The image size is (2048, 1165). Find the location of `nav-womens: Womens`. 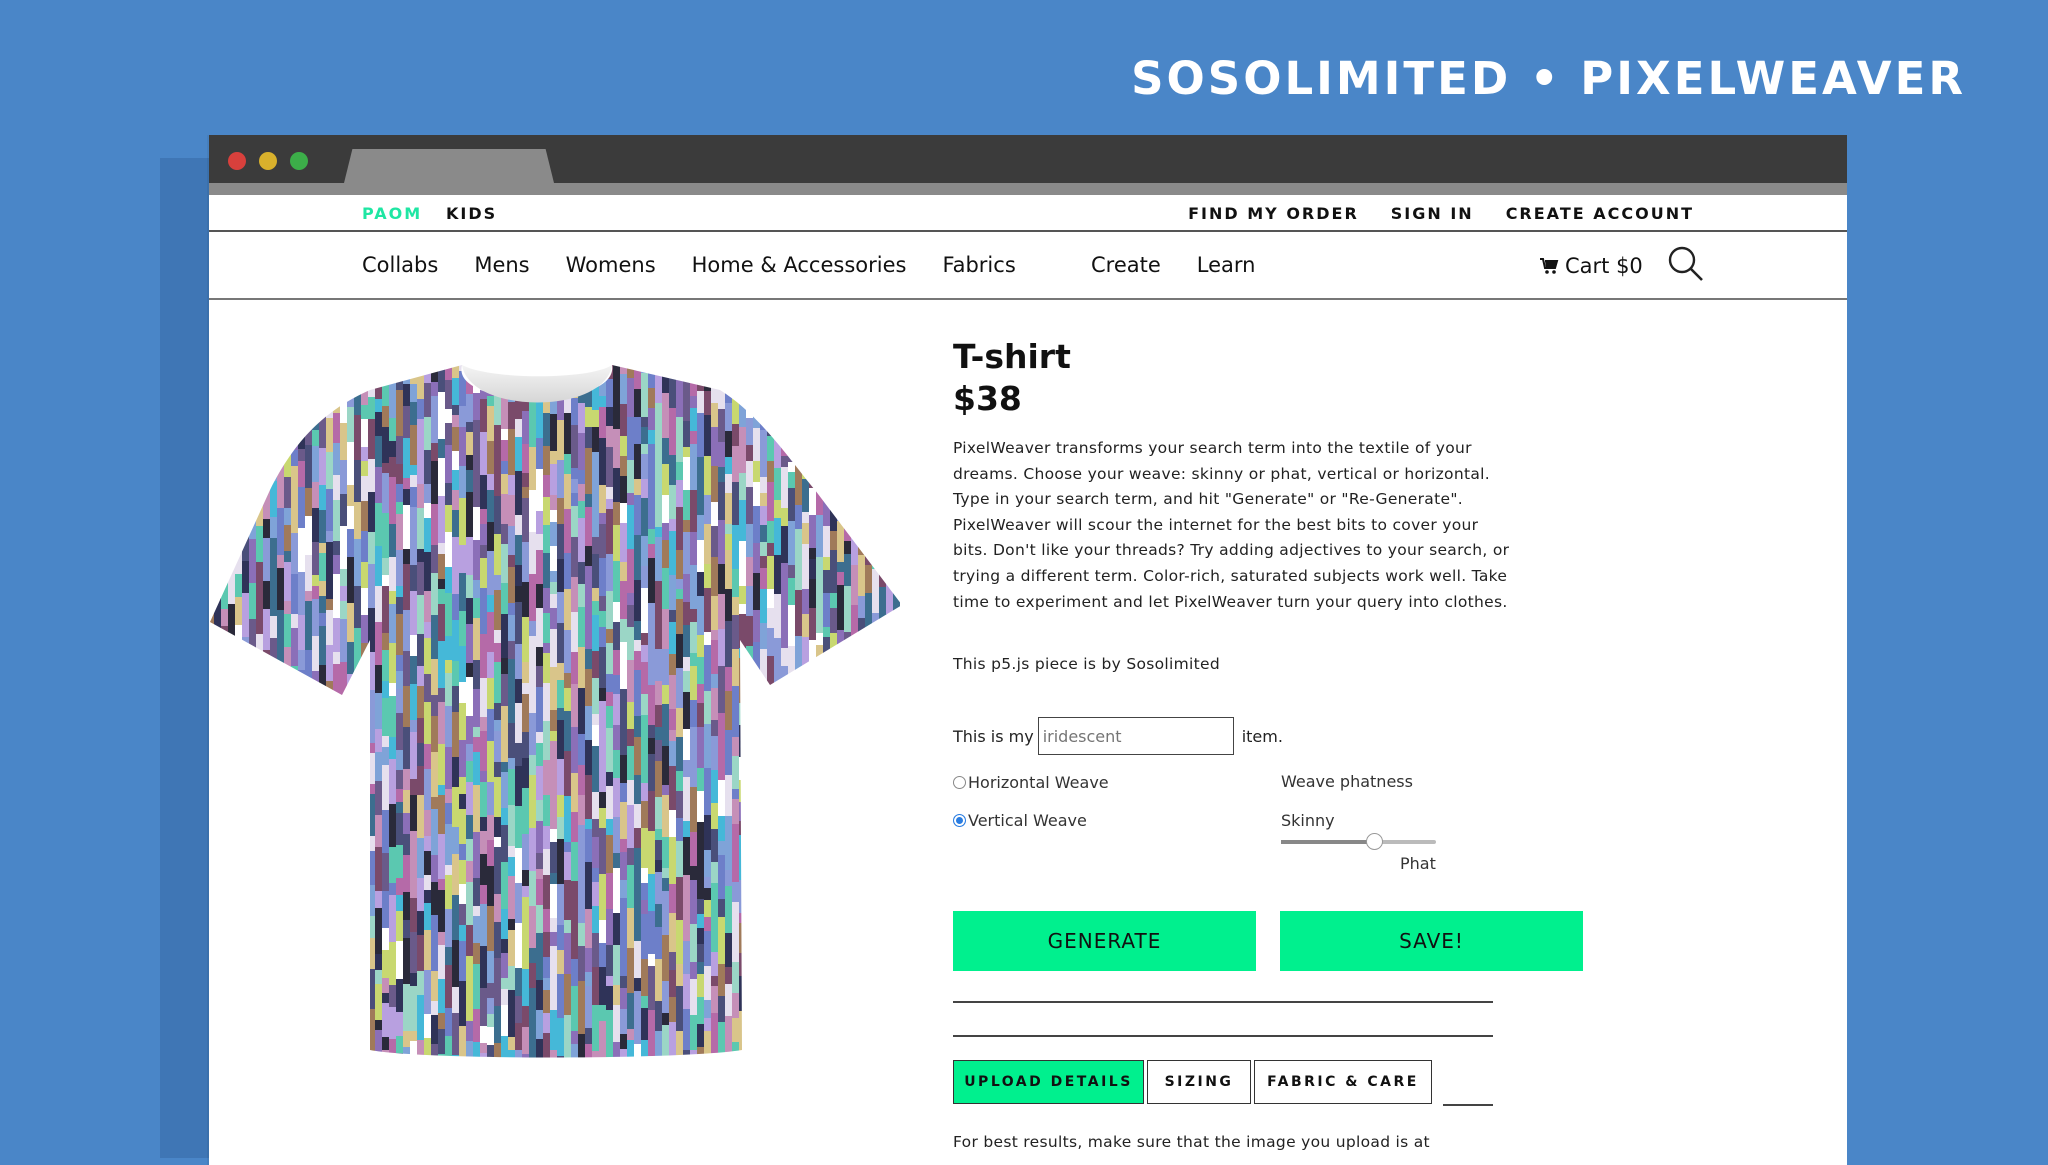

nav-womens: Womens is located at coordinates (611, 265).